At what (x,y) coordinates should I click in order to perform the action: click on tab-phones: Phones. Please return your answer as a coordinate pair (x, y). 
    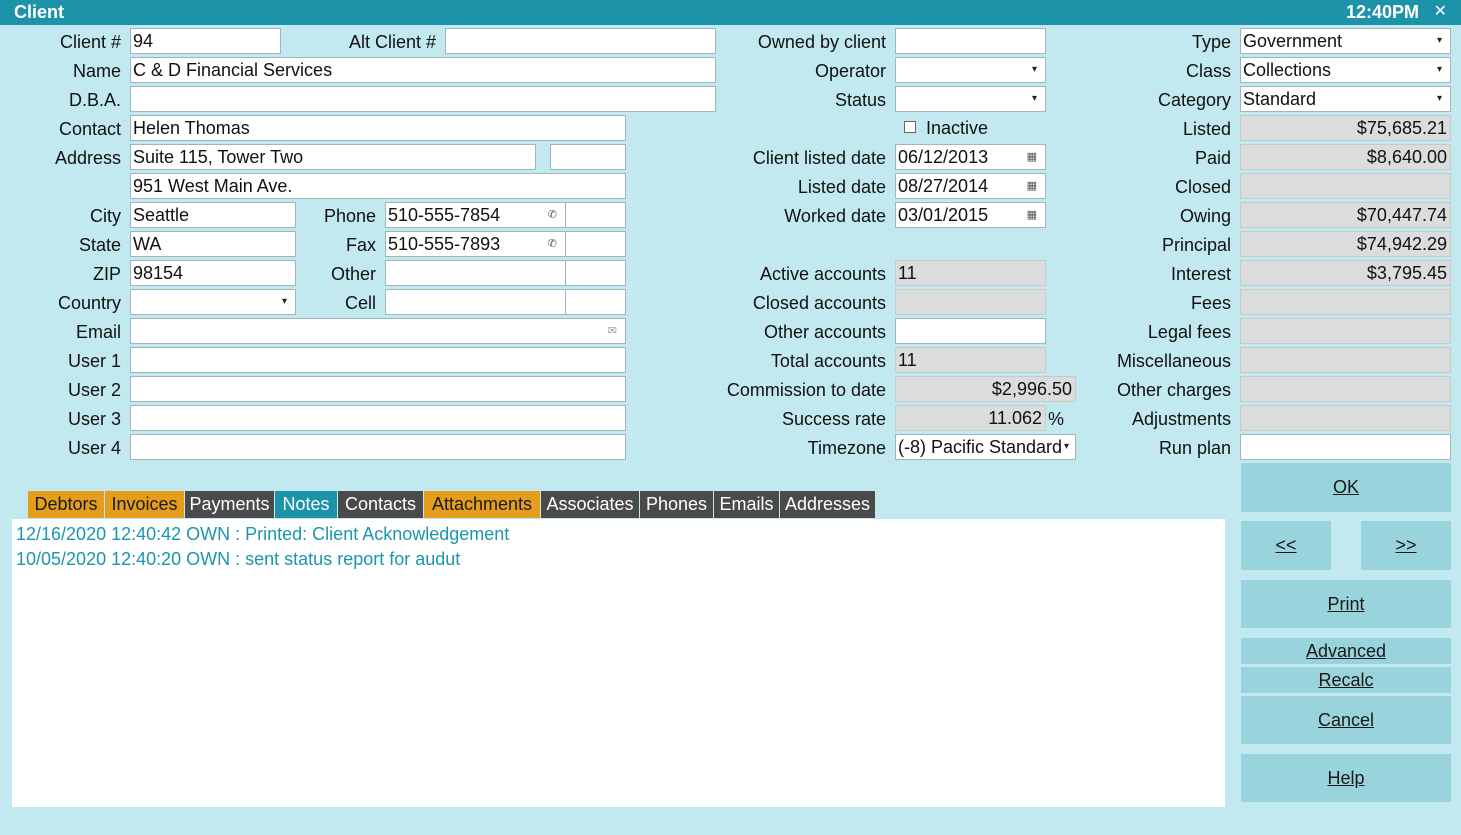
    Looking at the image, I should click on (677, 504).